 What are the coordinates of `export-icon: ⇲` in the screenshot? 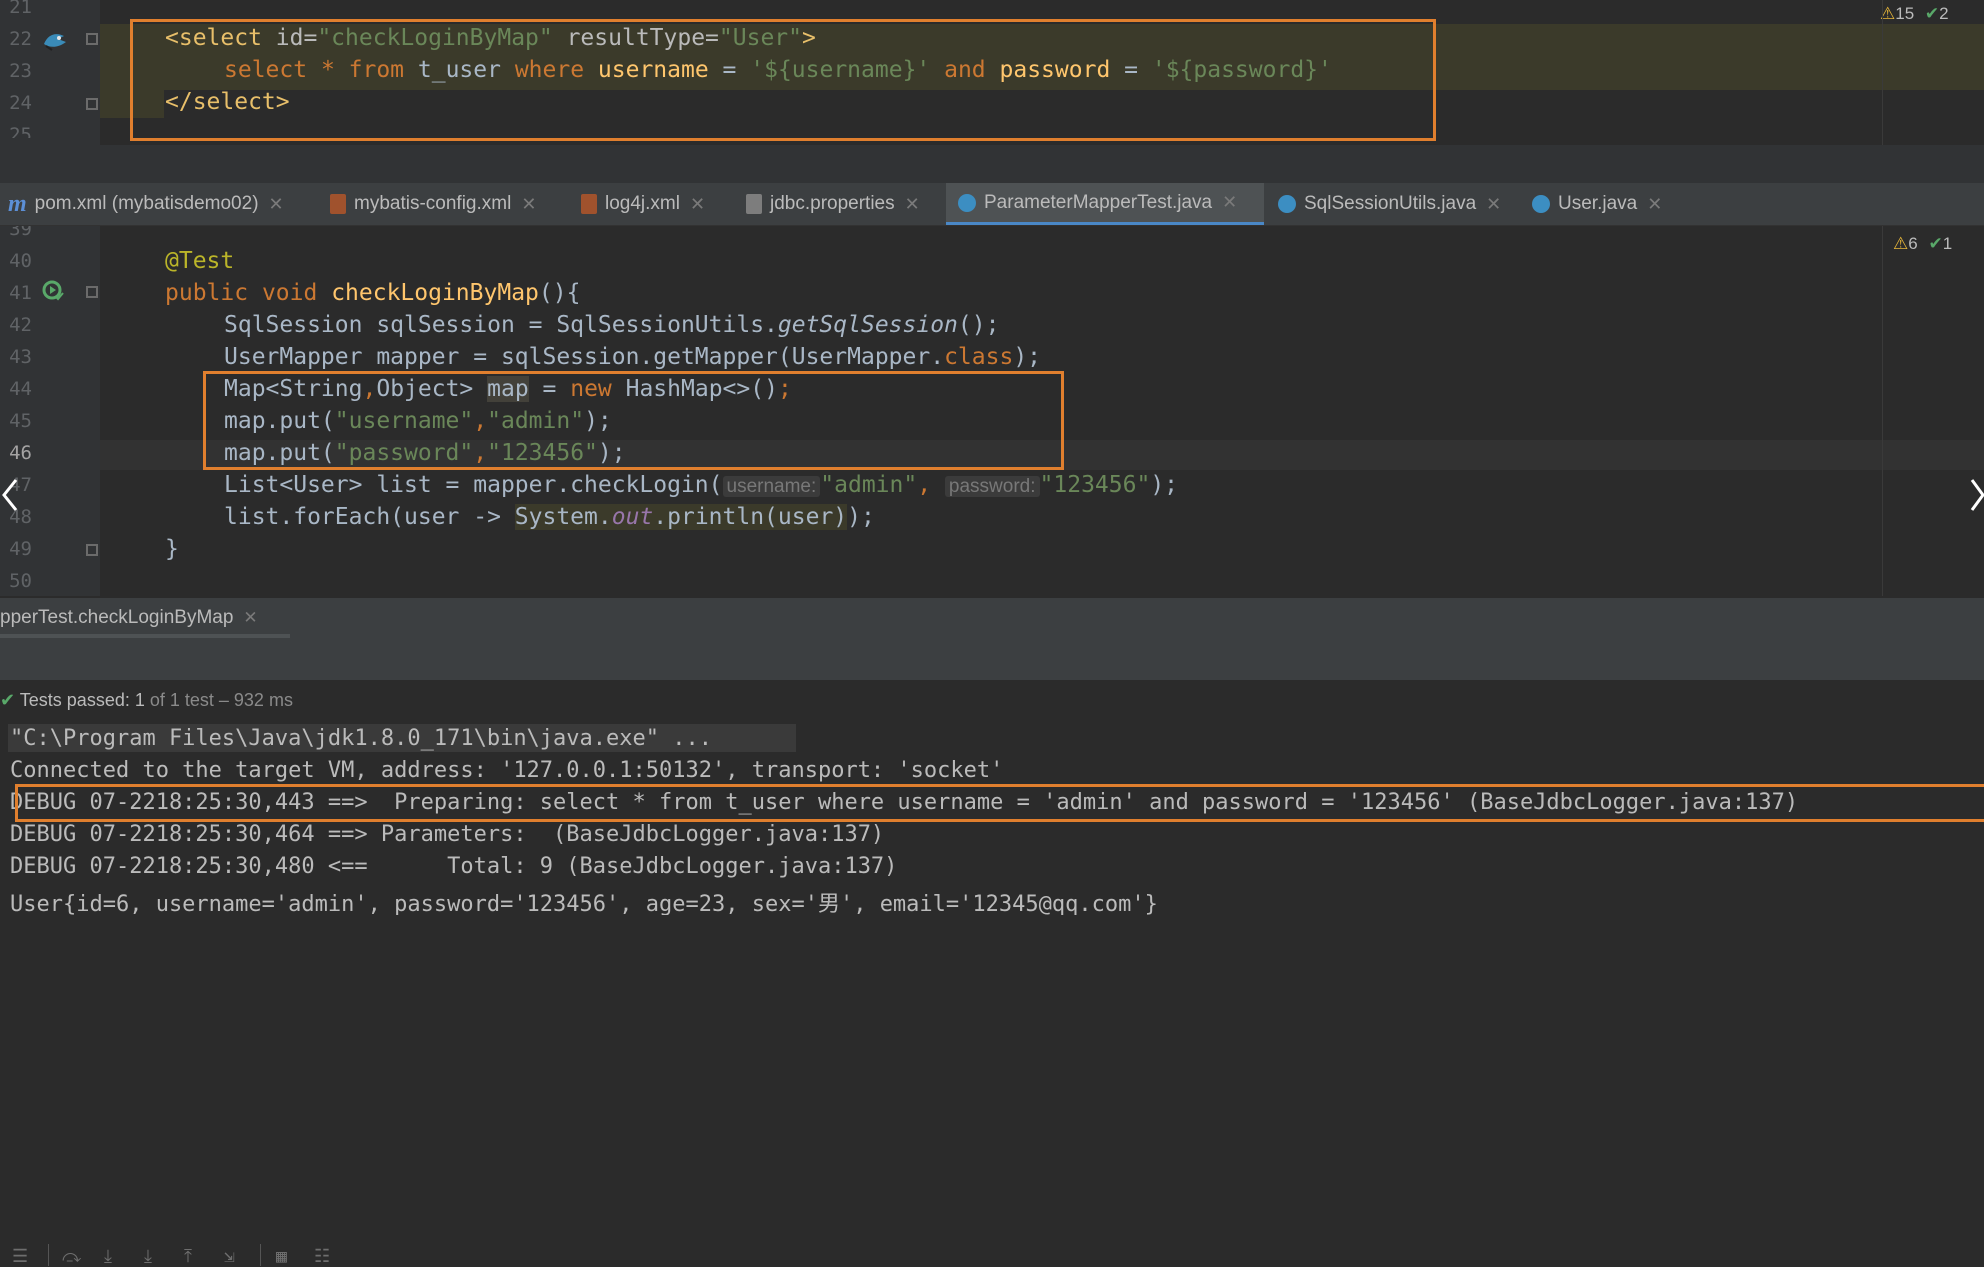 It's located at (235, 1256).